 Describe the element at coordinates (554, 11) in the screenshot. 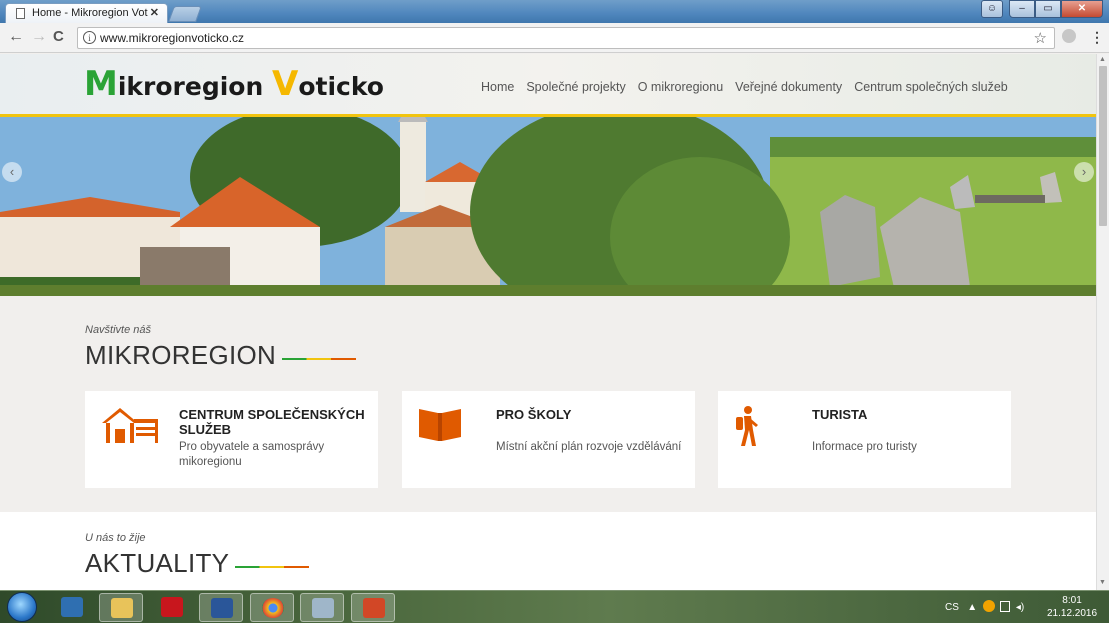

I see `window-titlebar: Home - Mikroregion Vot ✕ ☺ – ▭ ✕` at that location.